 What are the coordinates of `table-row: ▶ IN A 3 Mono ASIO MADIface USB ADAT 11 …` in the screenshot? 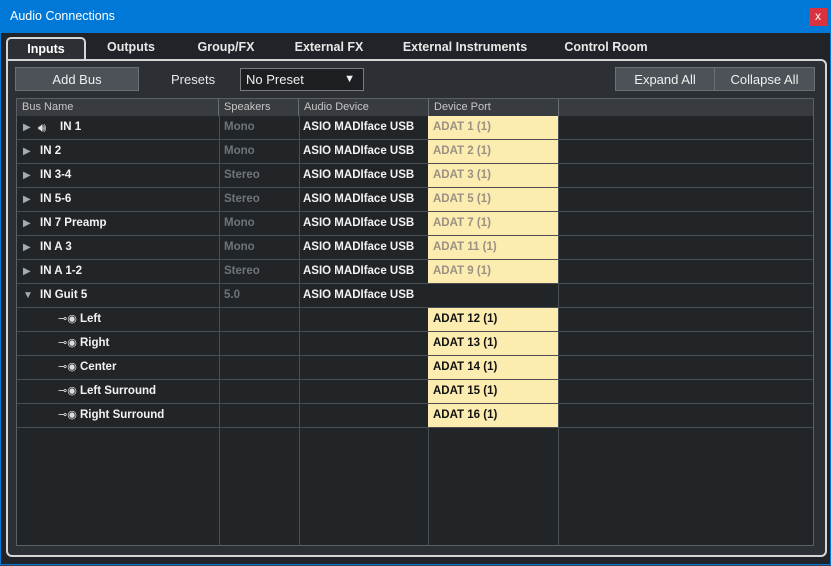 It's located at (415, 248).